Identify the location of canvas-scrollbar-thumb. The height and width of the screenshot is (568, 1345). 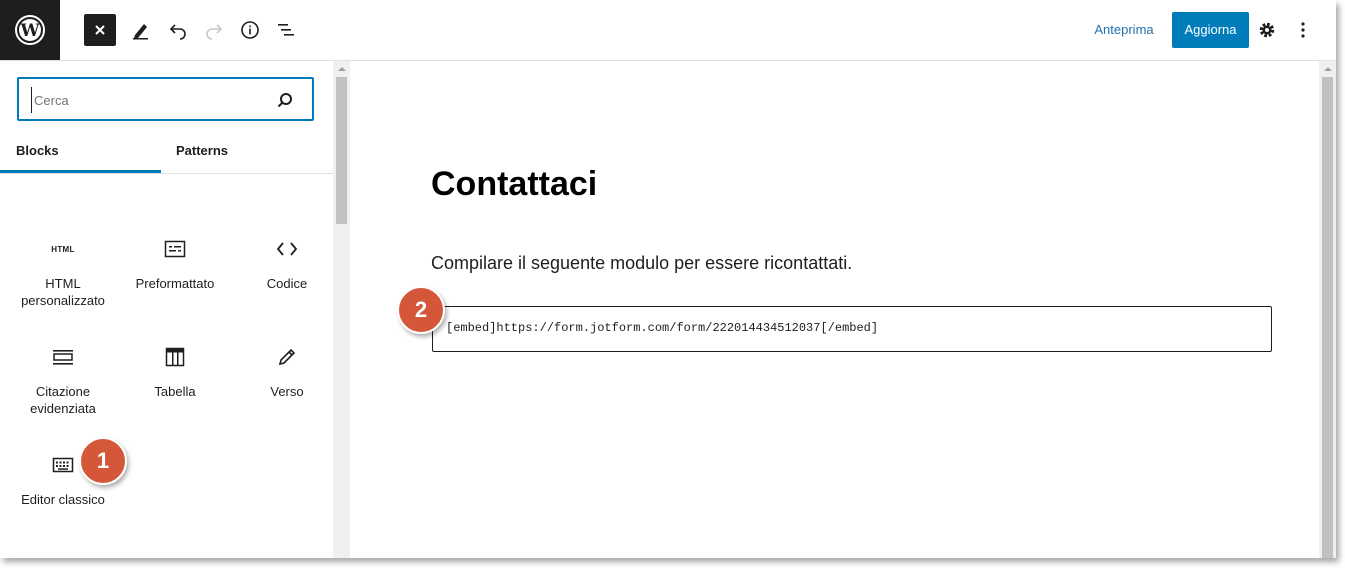
(1327, 317).